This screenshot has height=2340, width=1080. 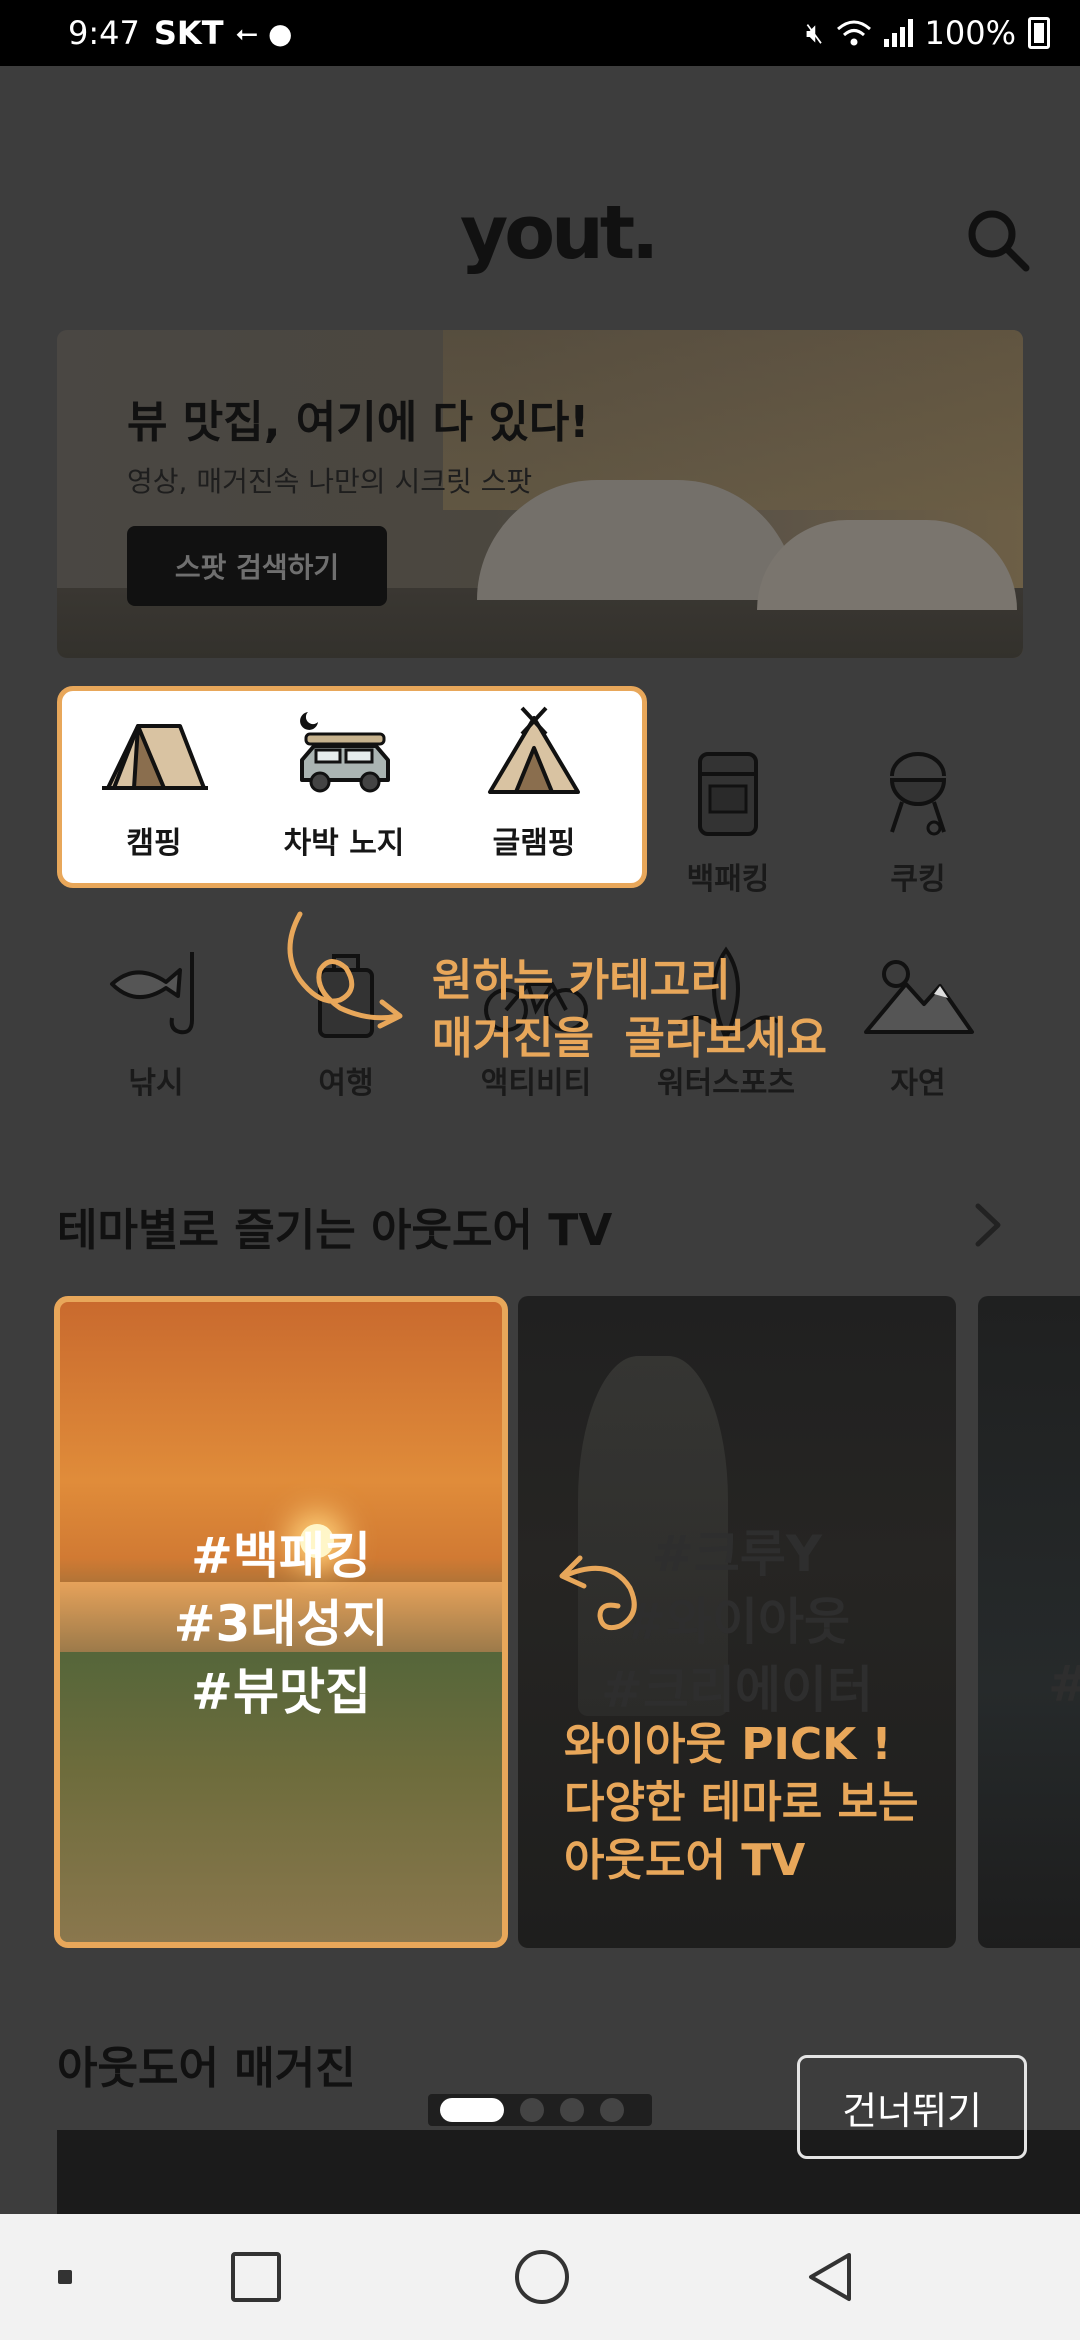 I want to click on nav-dot-icon, so click(x=65, y=2277).